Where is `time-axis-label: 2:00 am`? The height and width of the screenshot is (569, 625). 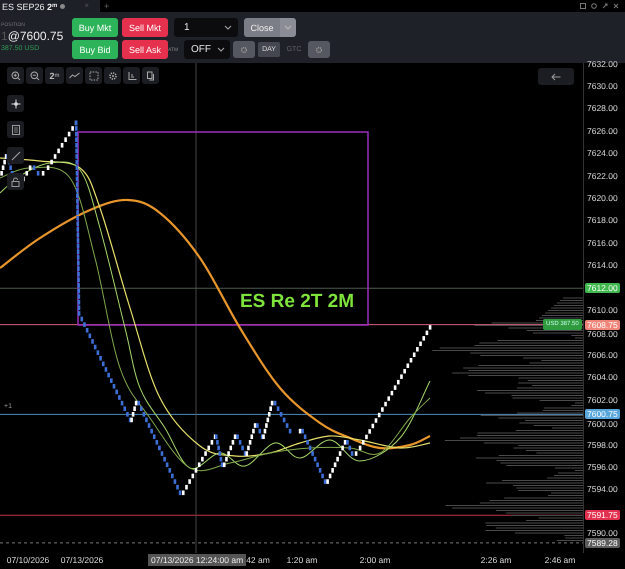
time-axis-label: 2:00 am is located at coordinates (375, 560).